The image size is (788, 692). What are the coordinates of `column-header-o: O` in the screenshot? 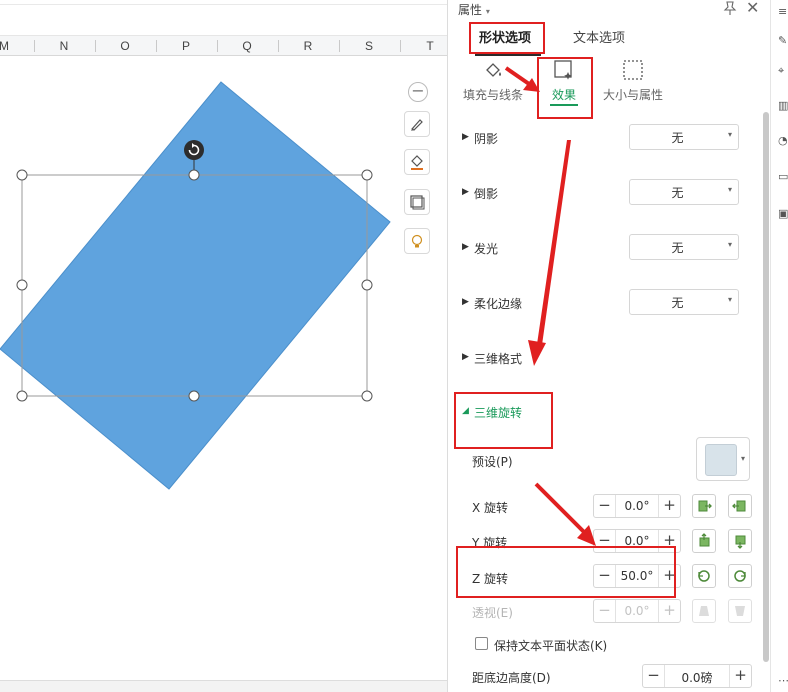 It's located at (125, 46).